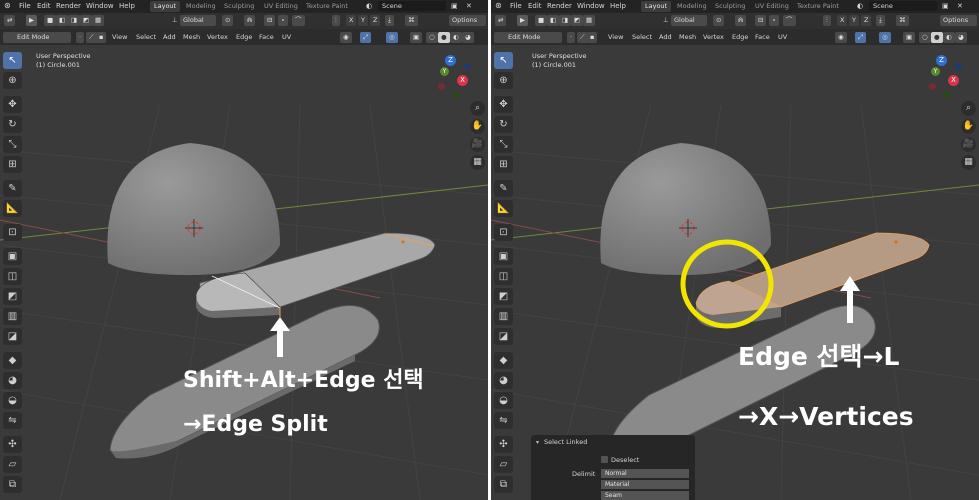 The image size is (979, 500). Describe the element at coordinates (953, 80) in the screenshot. I see `gizmo-x-axis: X` at that location.